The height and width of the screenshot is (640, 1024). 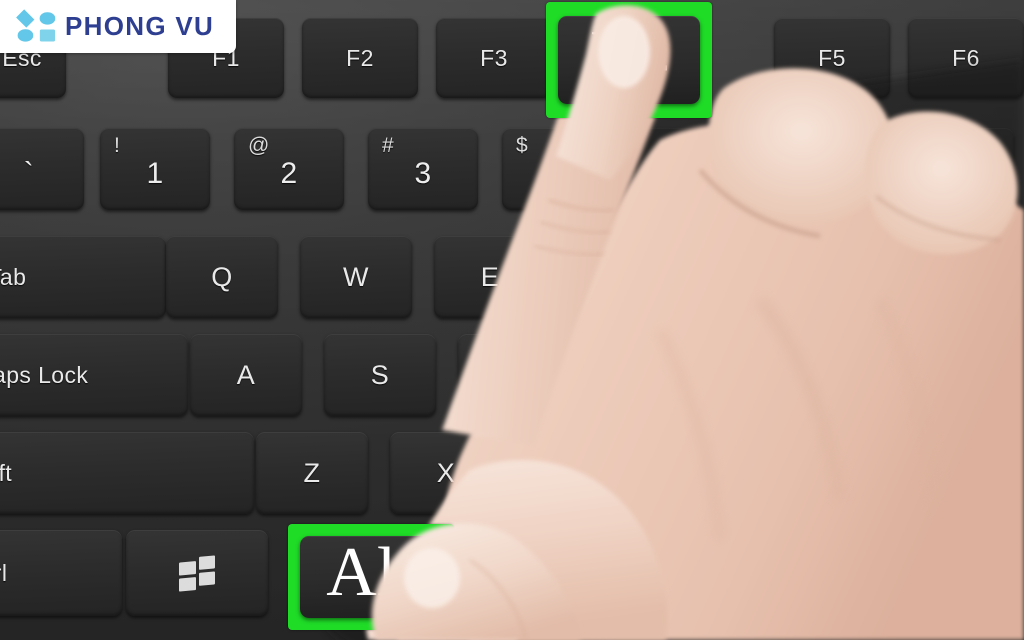 I want to click on key-4: $ 4, so click(x=557, y=169).